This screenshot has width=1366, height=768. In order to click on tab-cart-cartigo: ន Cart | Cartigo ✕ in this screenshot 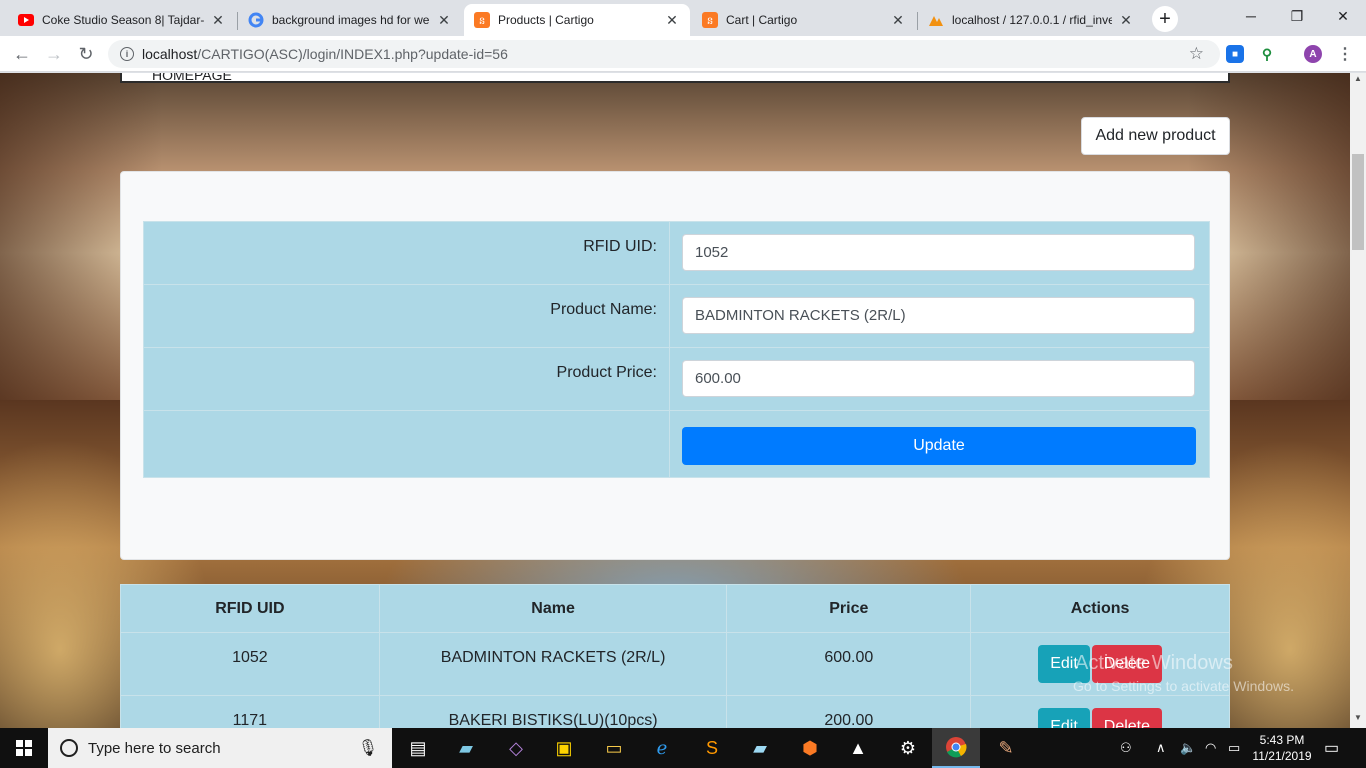, I will do `click(804, 20)`.